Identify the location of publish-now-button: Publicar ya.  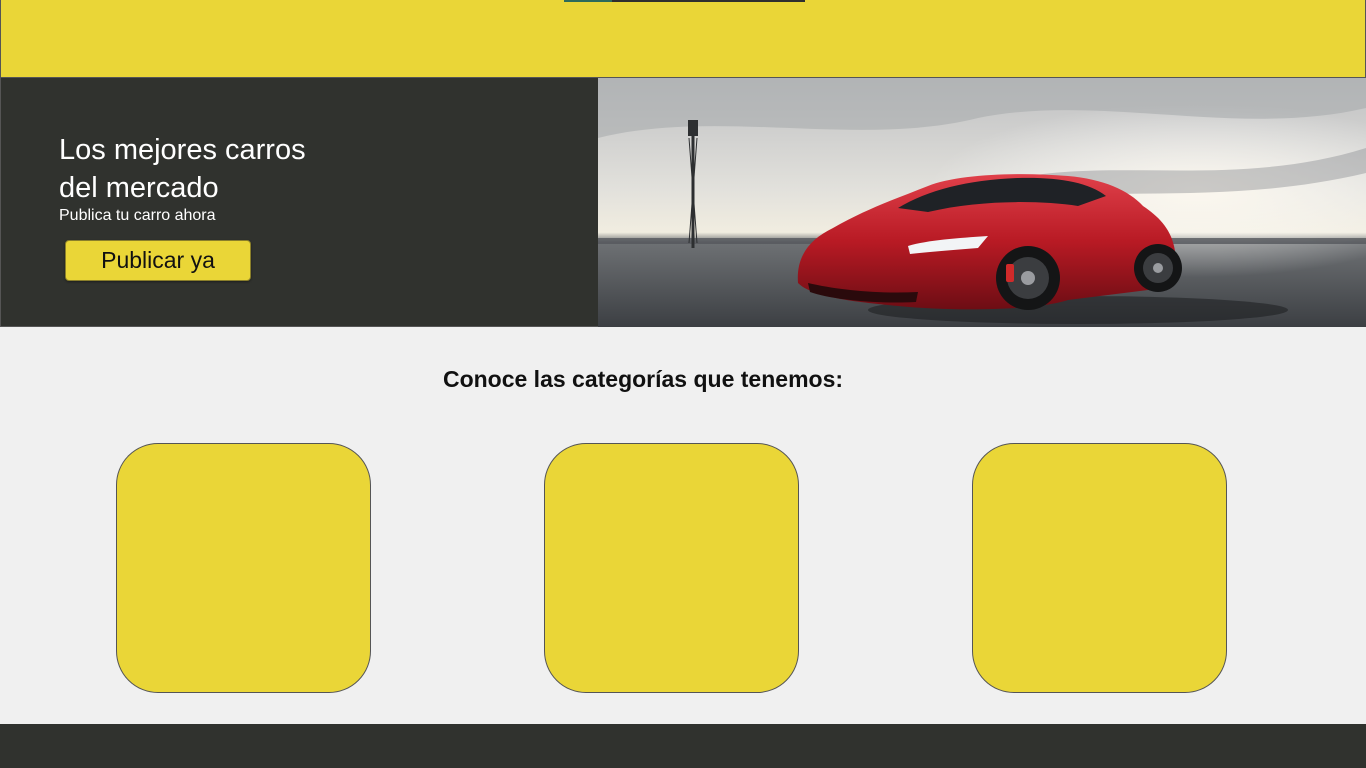
(158, 260).